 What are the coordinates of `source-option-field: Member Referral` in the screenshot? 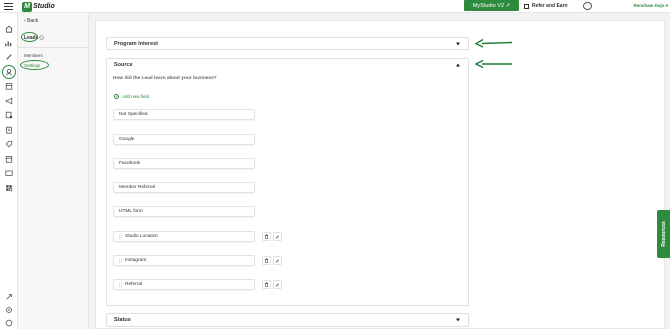 It's located at (184, 187).